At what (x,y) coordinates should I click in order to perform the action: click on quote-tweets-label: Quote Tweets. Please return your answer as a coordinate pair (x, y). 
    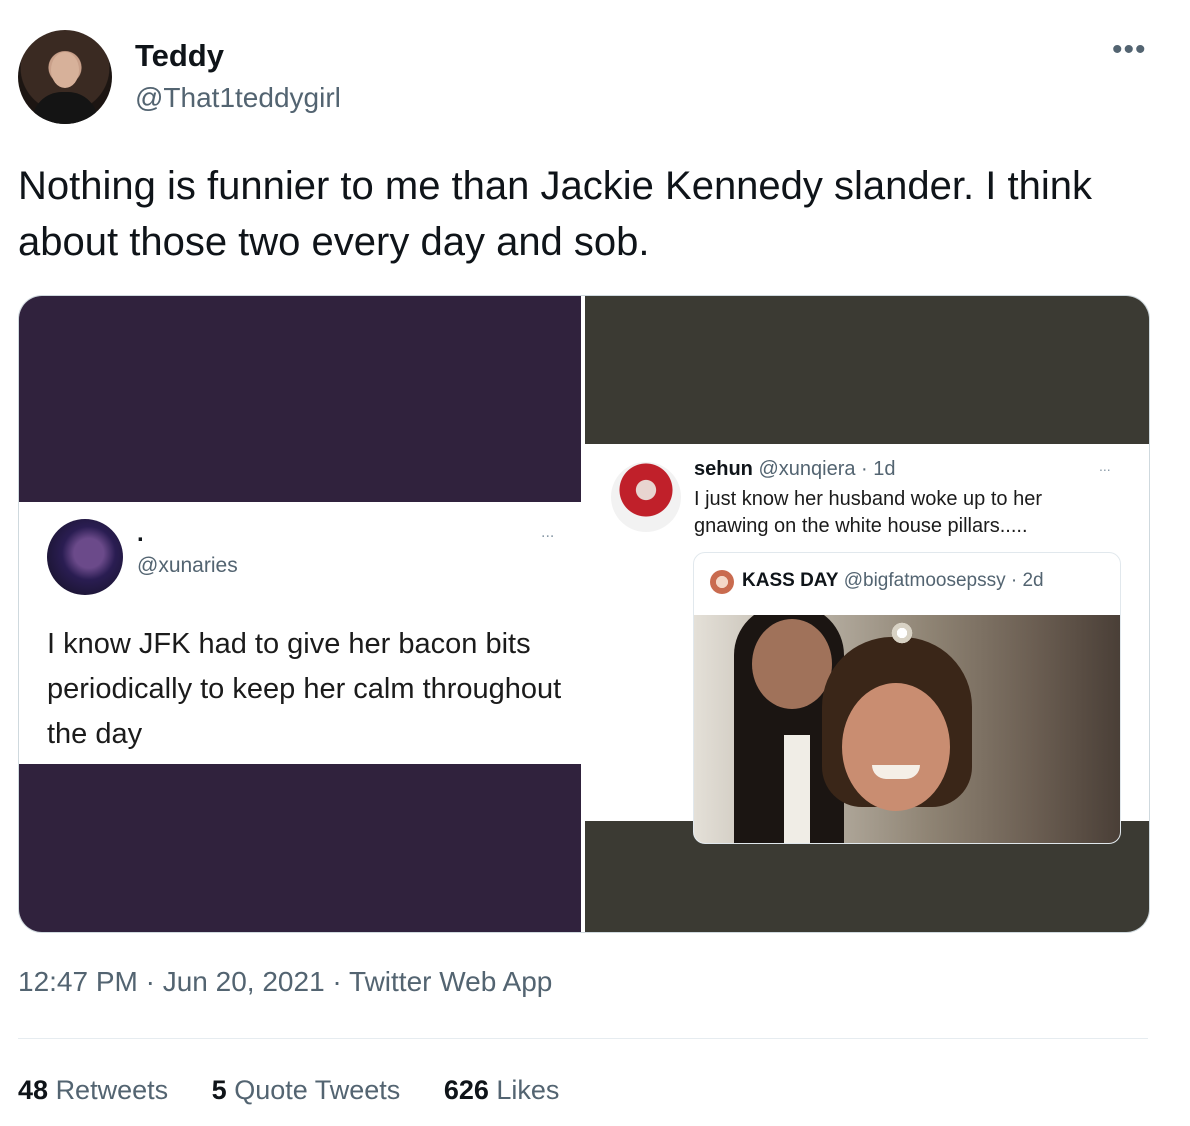
    Looking at the image, I should click on (317, 1090).